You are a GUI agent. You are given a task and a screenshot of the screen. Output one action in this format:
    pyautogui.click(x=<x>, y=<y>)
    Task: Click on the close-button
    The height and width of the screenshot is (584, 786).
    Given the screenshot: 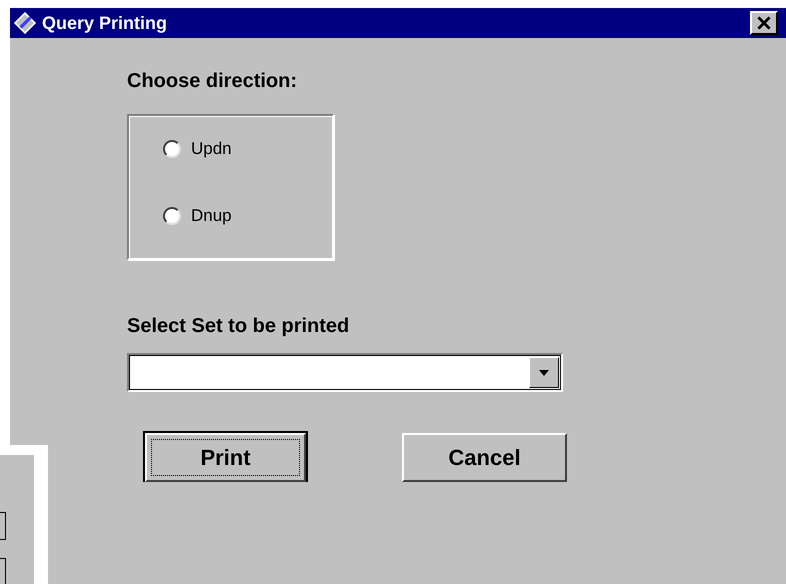 What is the action you would take?
    pyautogui.click(x=764, y=23)
    